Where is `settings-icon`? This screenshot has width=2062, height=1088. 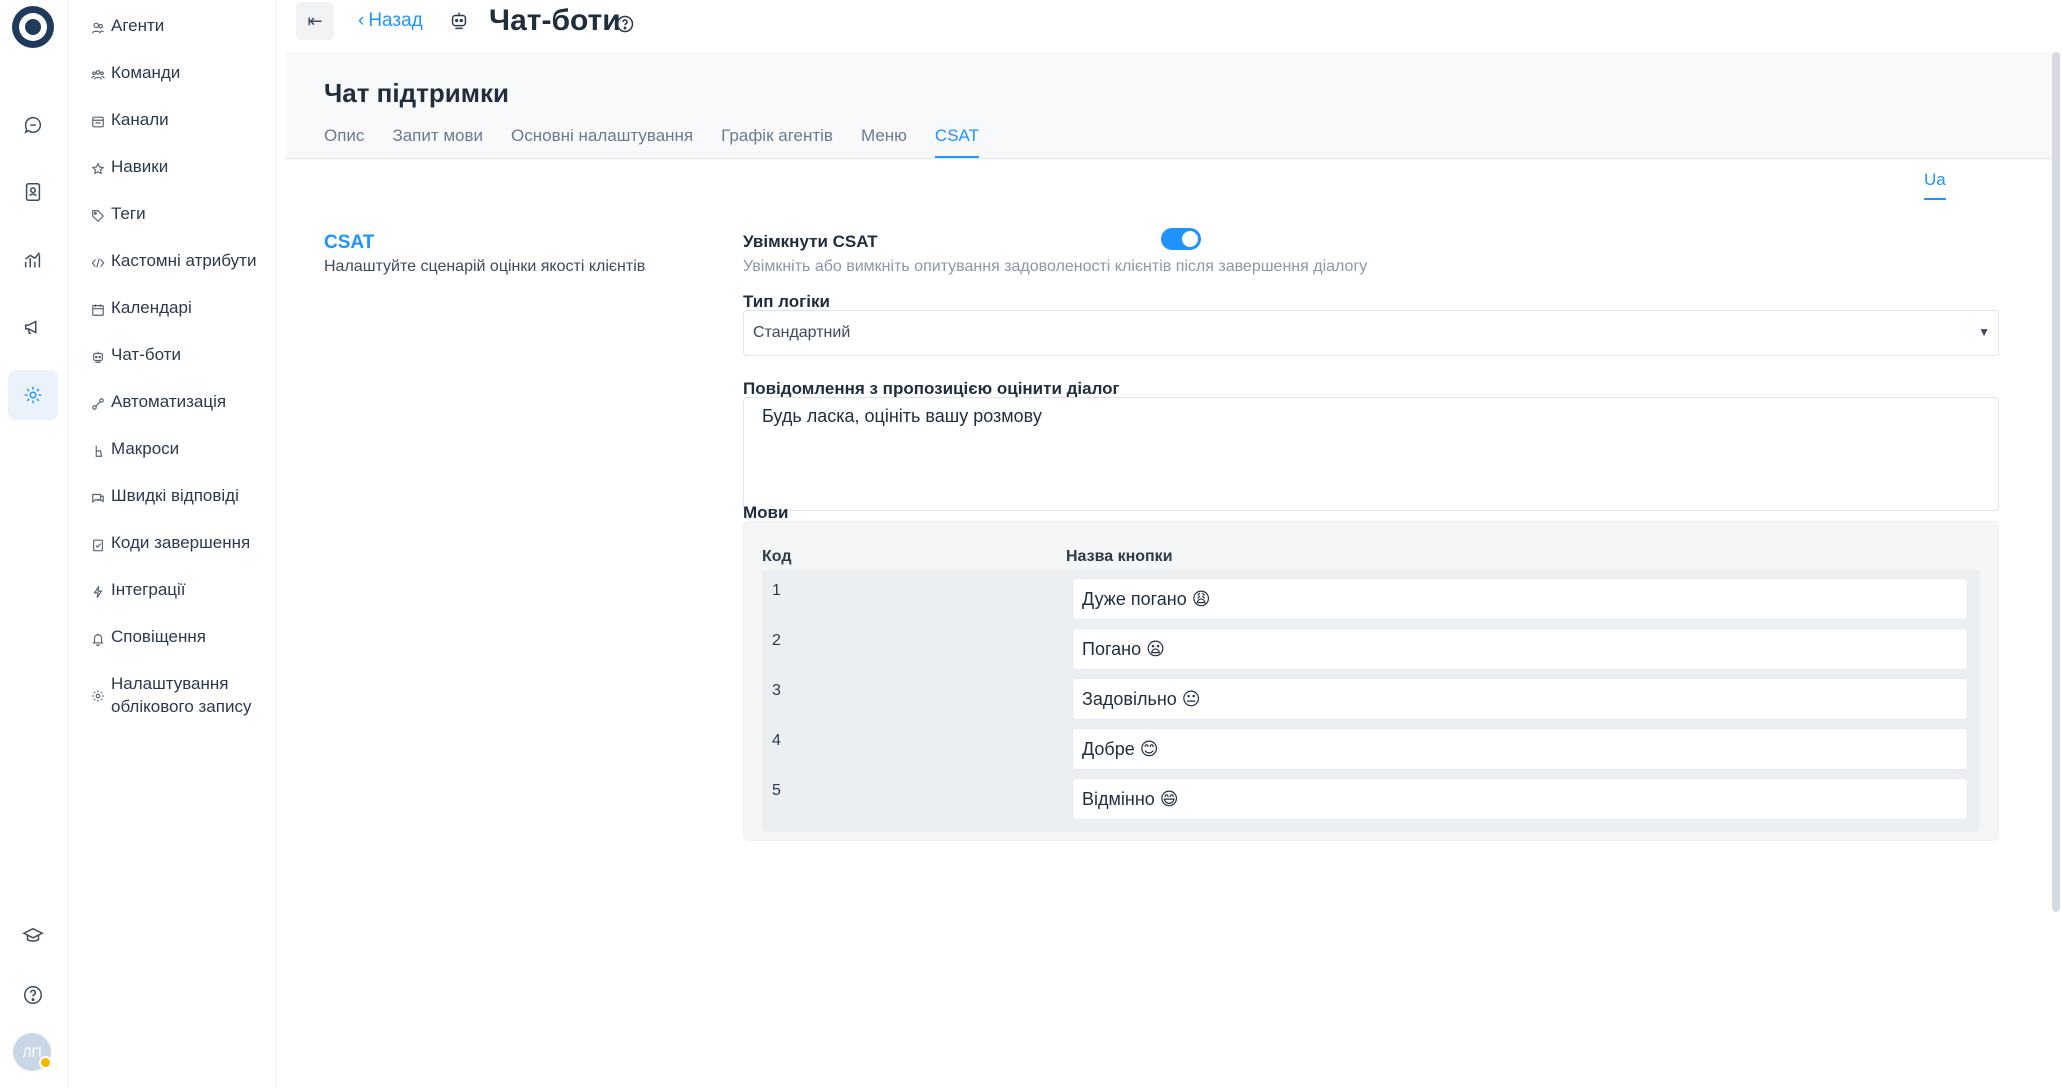 settings-icon is located at coordinates (33, 395).